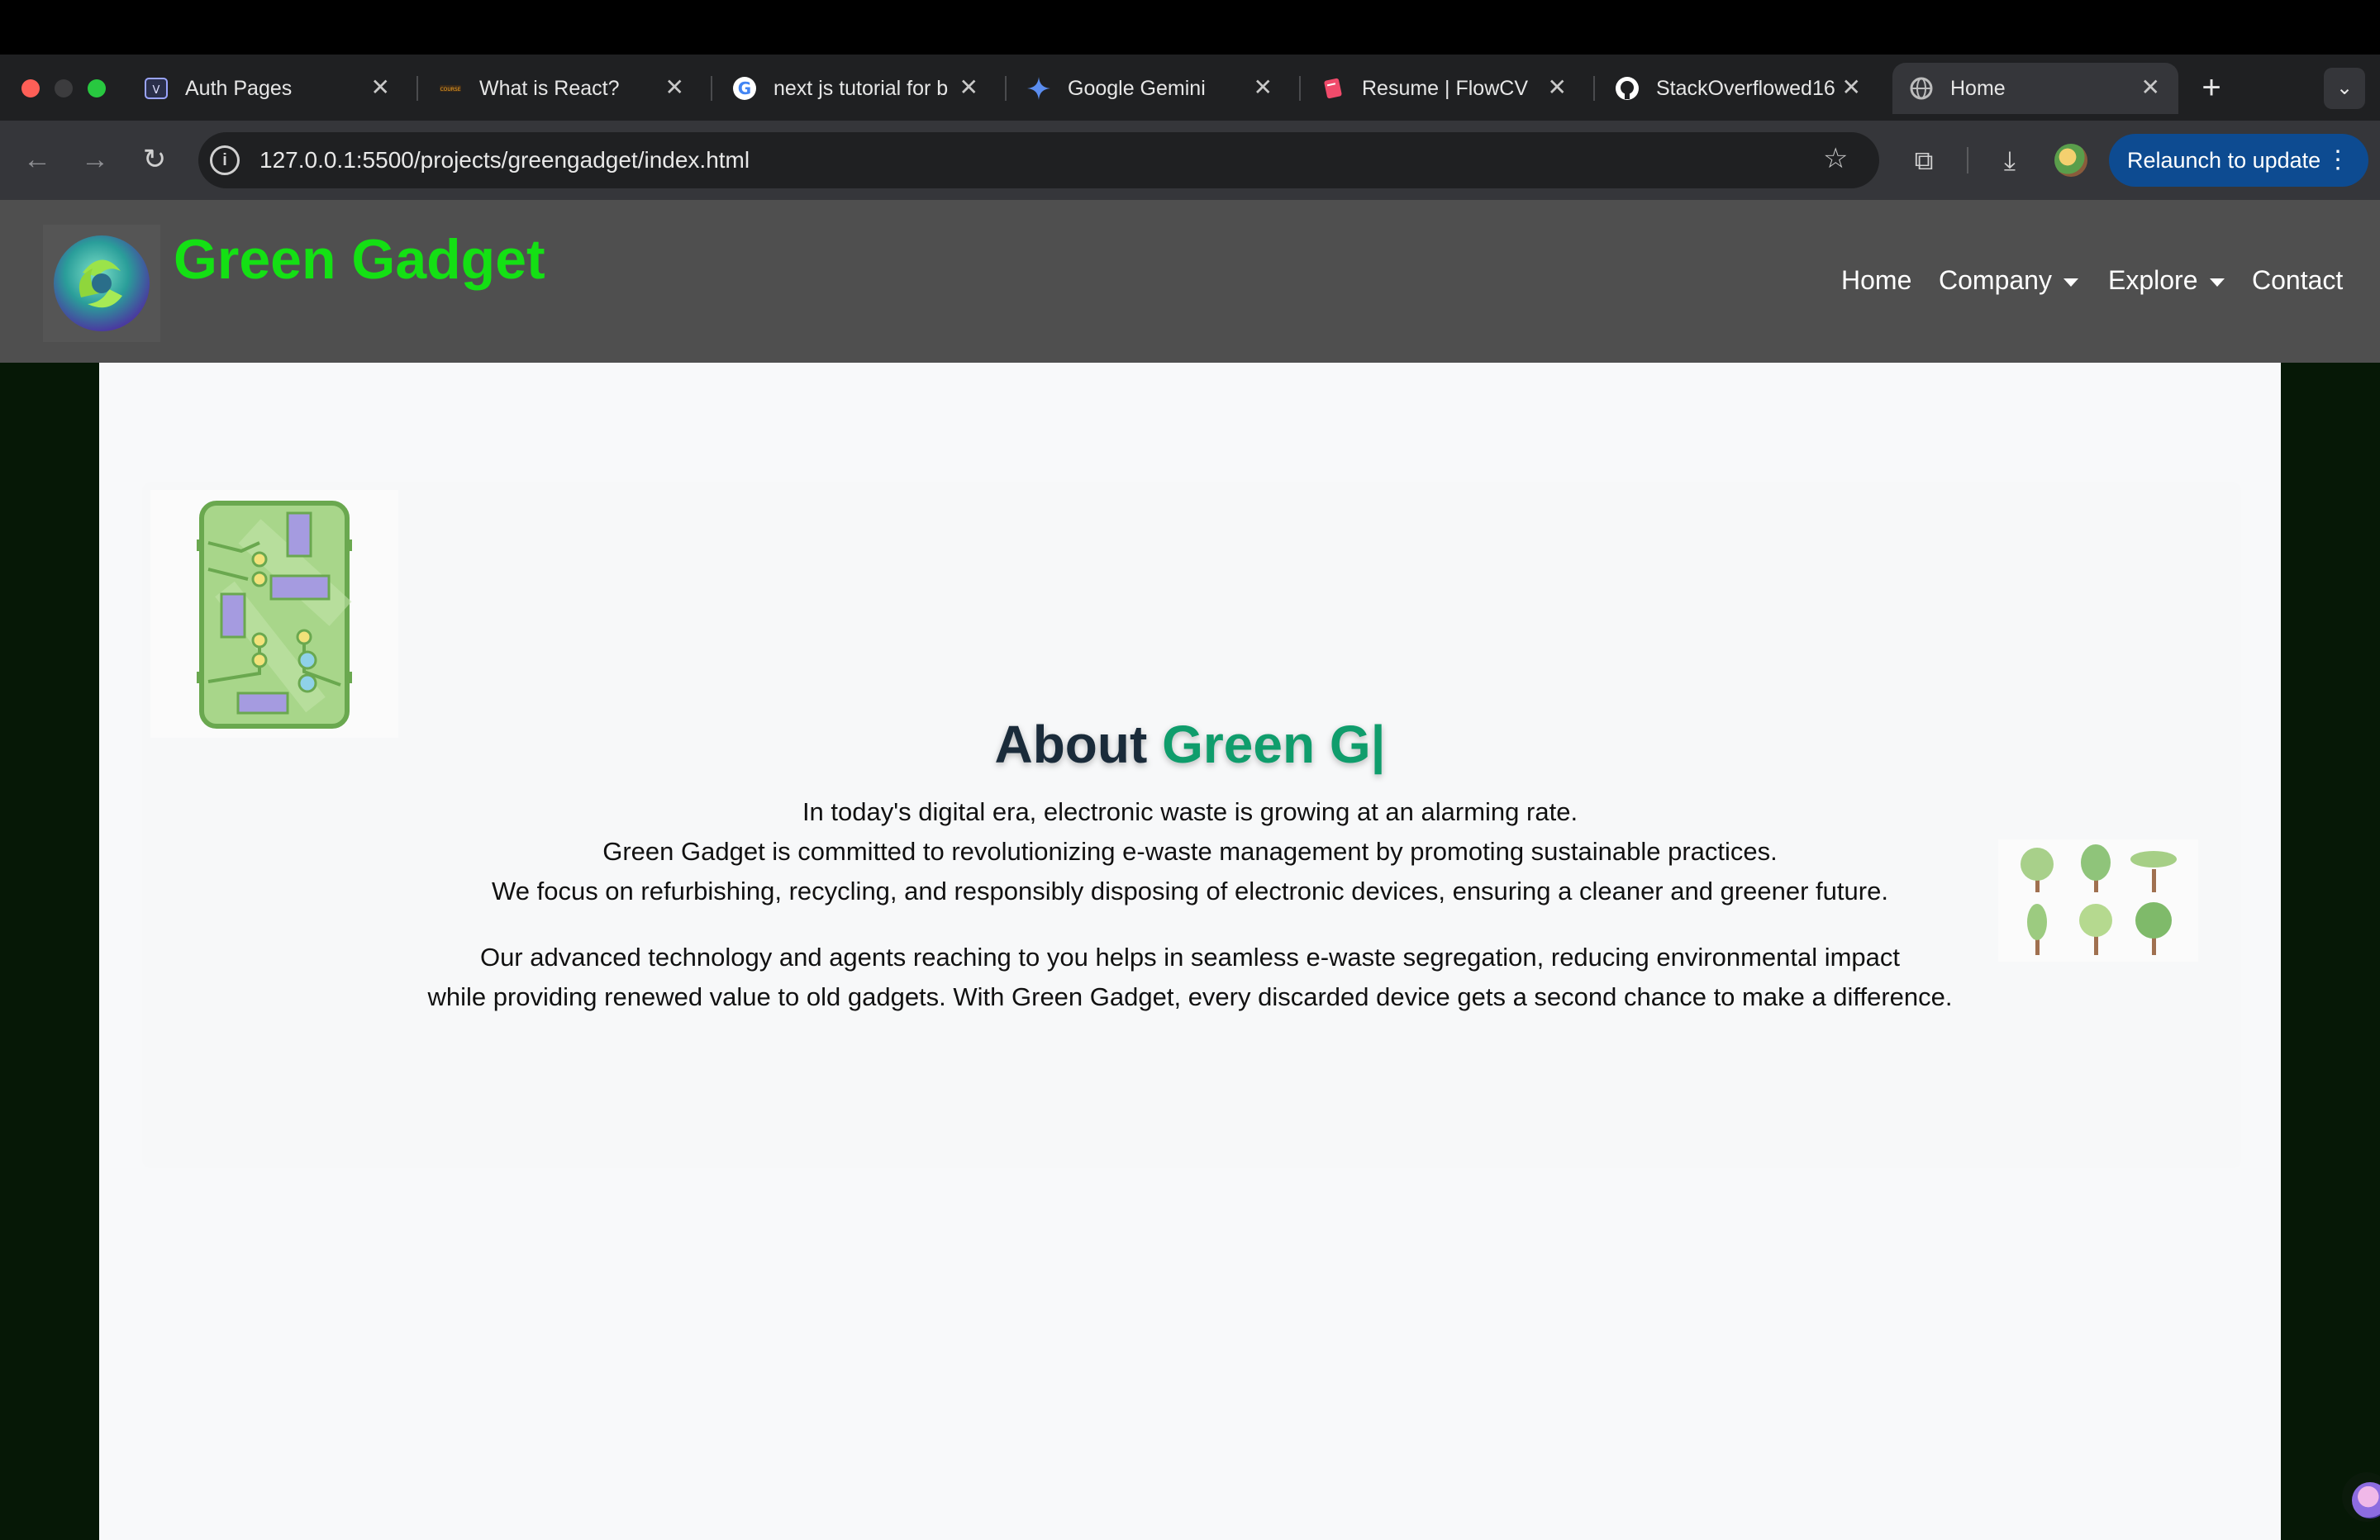 This screenshot has width=2380, height=1540. I want to click on tab-title: Google Gemini, so click(1137, 88).